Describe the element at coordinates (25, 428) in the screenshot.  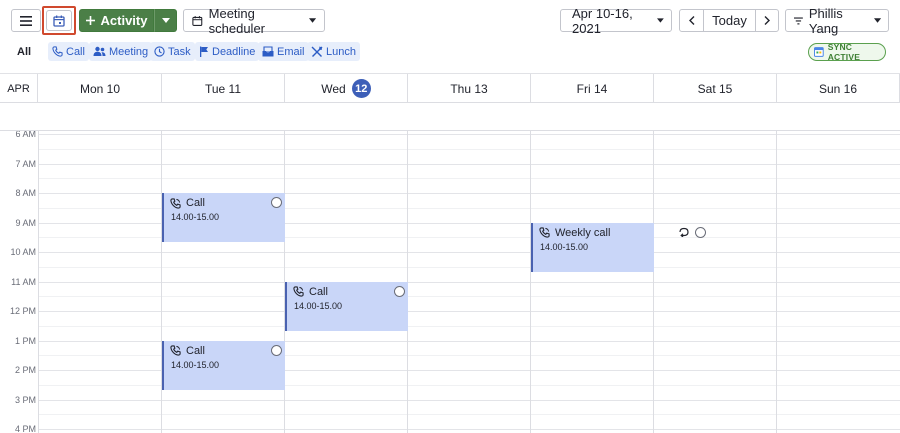
I see `hour-label: 4 PM` at that location.